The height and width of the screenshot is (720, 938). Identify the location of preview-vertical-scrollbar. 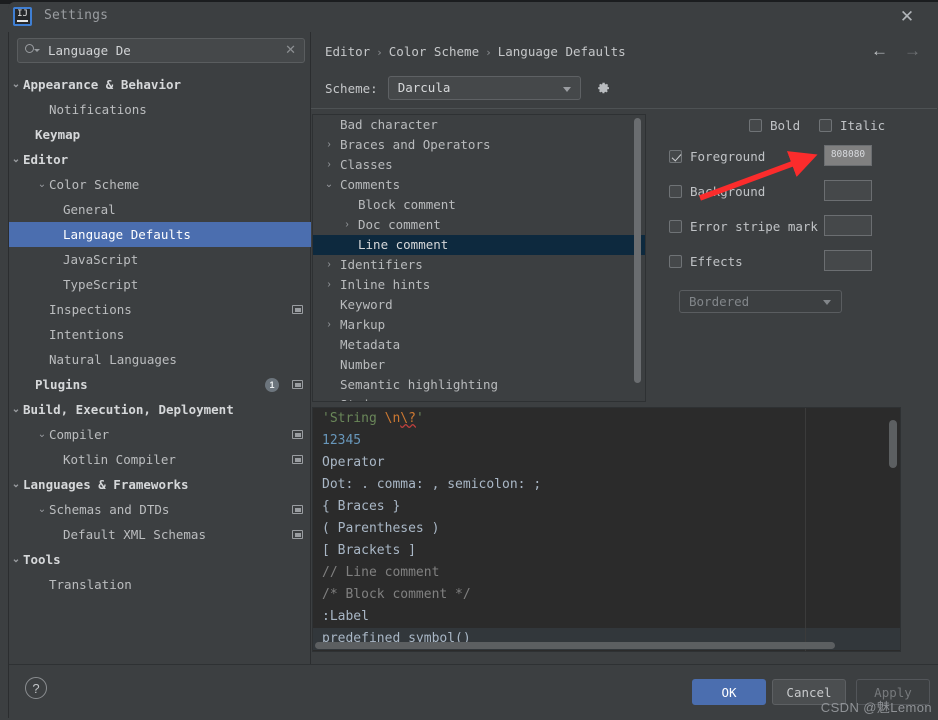
(893, 444).